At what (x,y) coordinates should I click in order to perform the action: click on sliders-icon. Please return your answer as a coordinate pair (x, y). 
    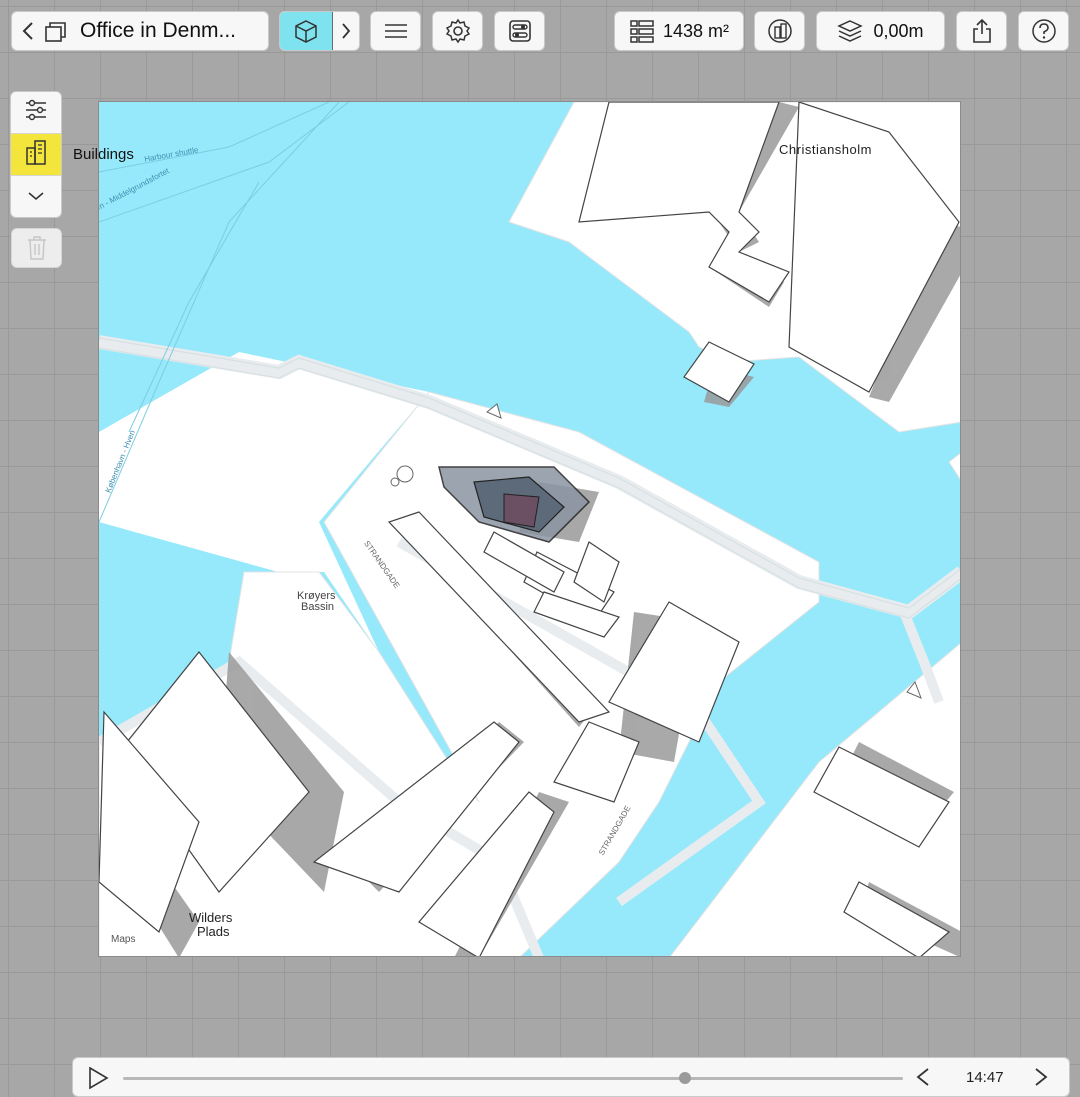
    Looking at the image, I should click on (36, 112).